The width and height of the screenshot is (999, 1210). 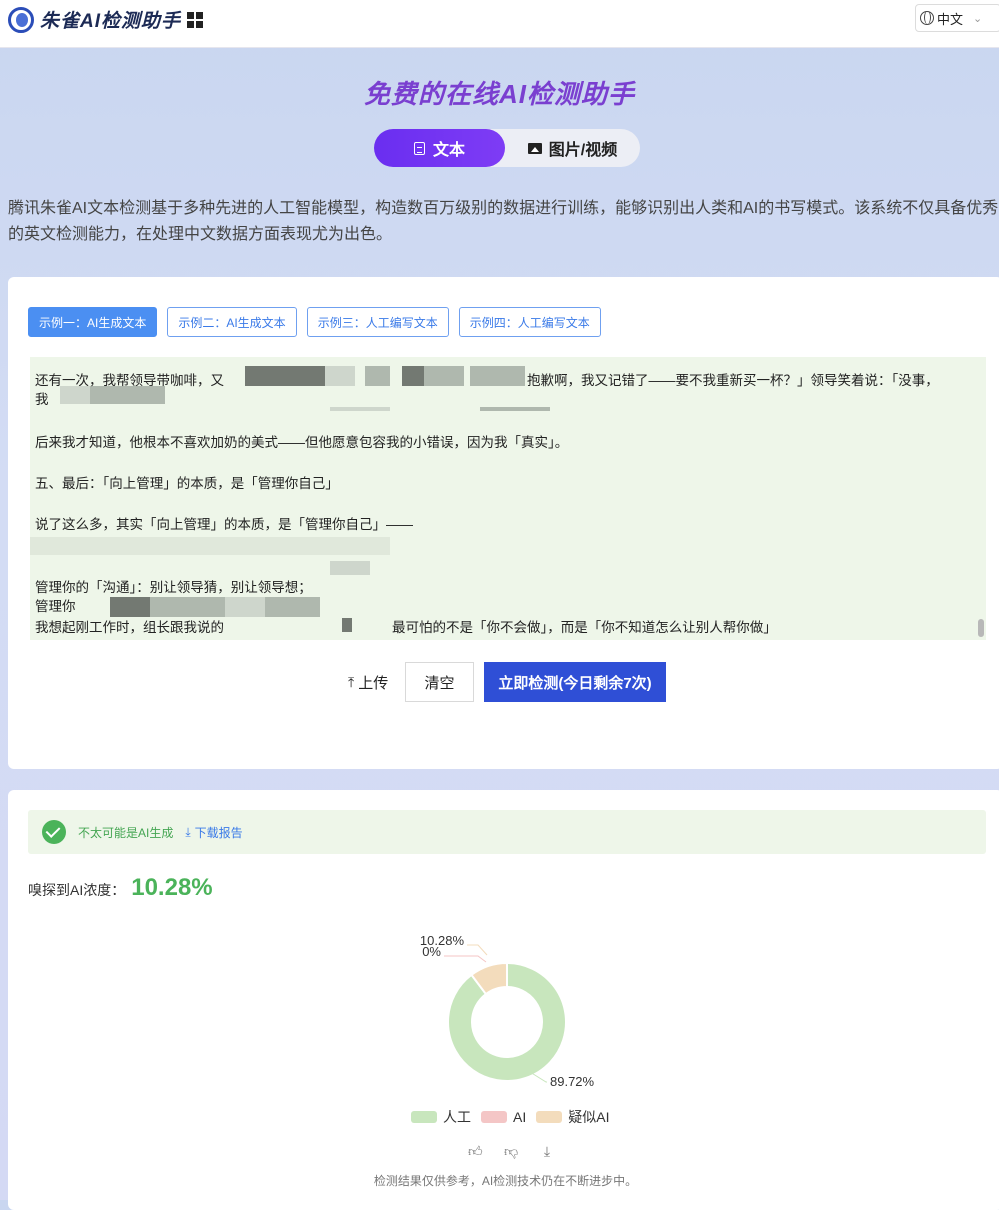 I want to click on text-line: 说了这么多，其实「向上管理」的本质，是「管理你自己」——, so click(x=224, y=524).